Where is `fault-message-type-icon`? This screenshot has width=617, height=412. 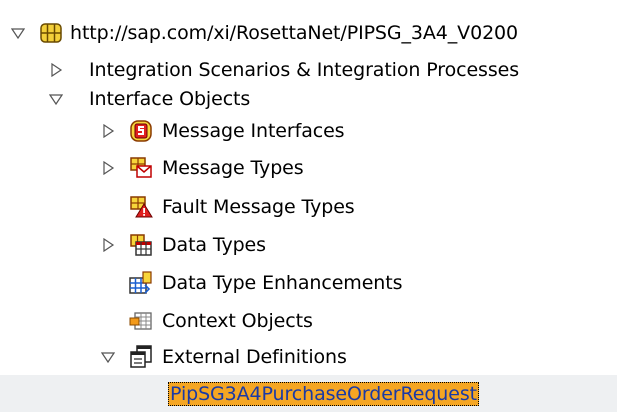
fault-message-type-icon is located at coordinates (141, 207).